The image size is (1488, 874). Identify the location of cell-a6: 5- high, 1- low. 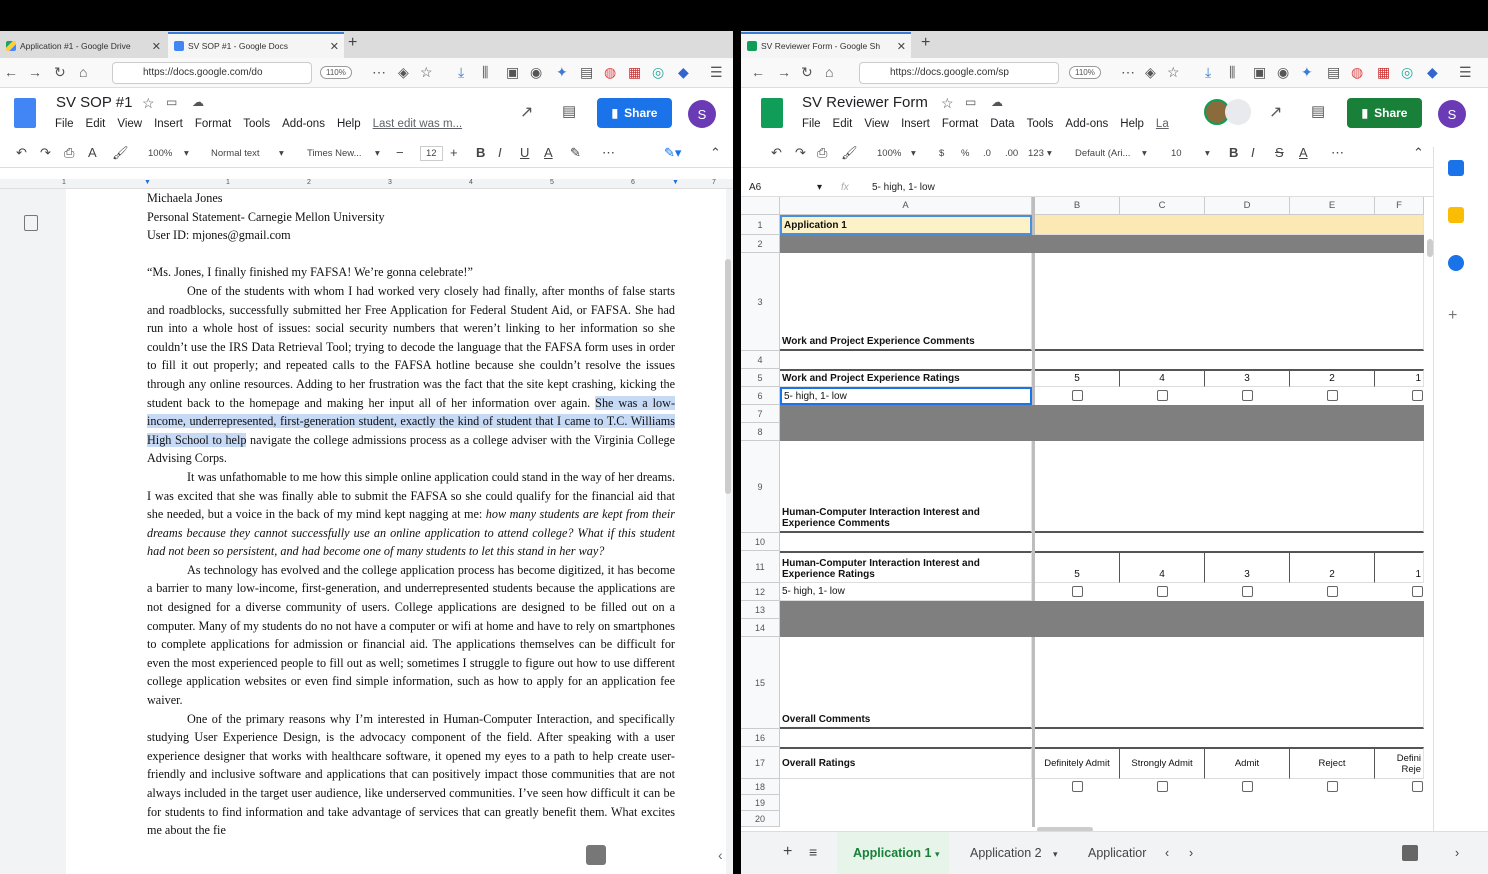
(906, 396).